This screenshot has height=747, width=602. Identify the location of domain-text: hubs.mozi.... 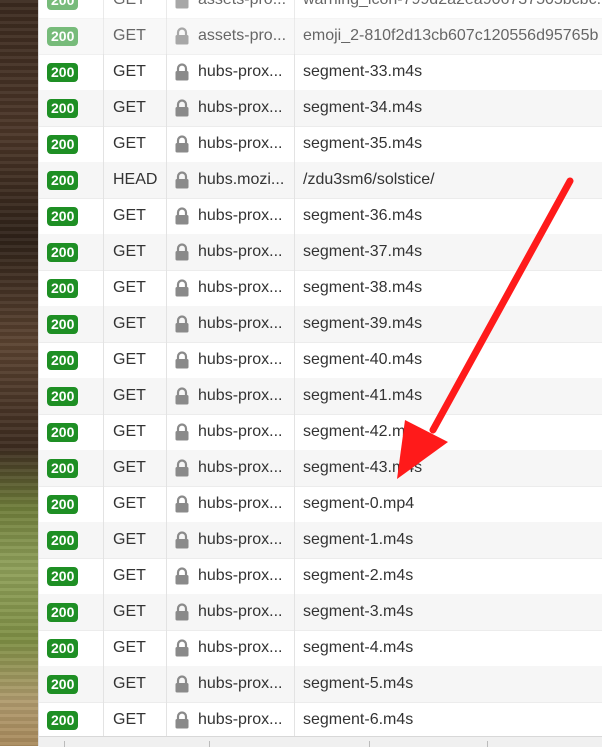
(241, 179).